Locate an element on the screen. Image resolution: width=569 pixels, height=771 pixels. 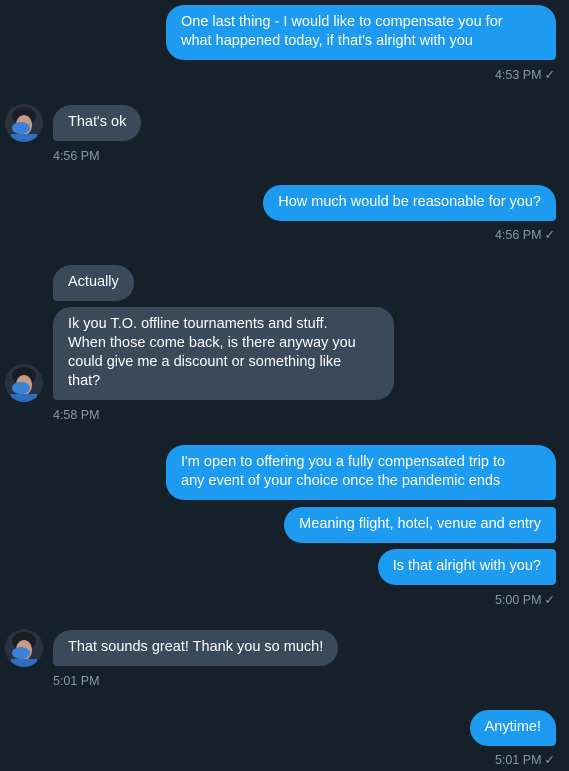
message-text: That's ok is located at coordinates (97, 122).